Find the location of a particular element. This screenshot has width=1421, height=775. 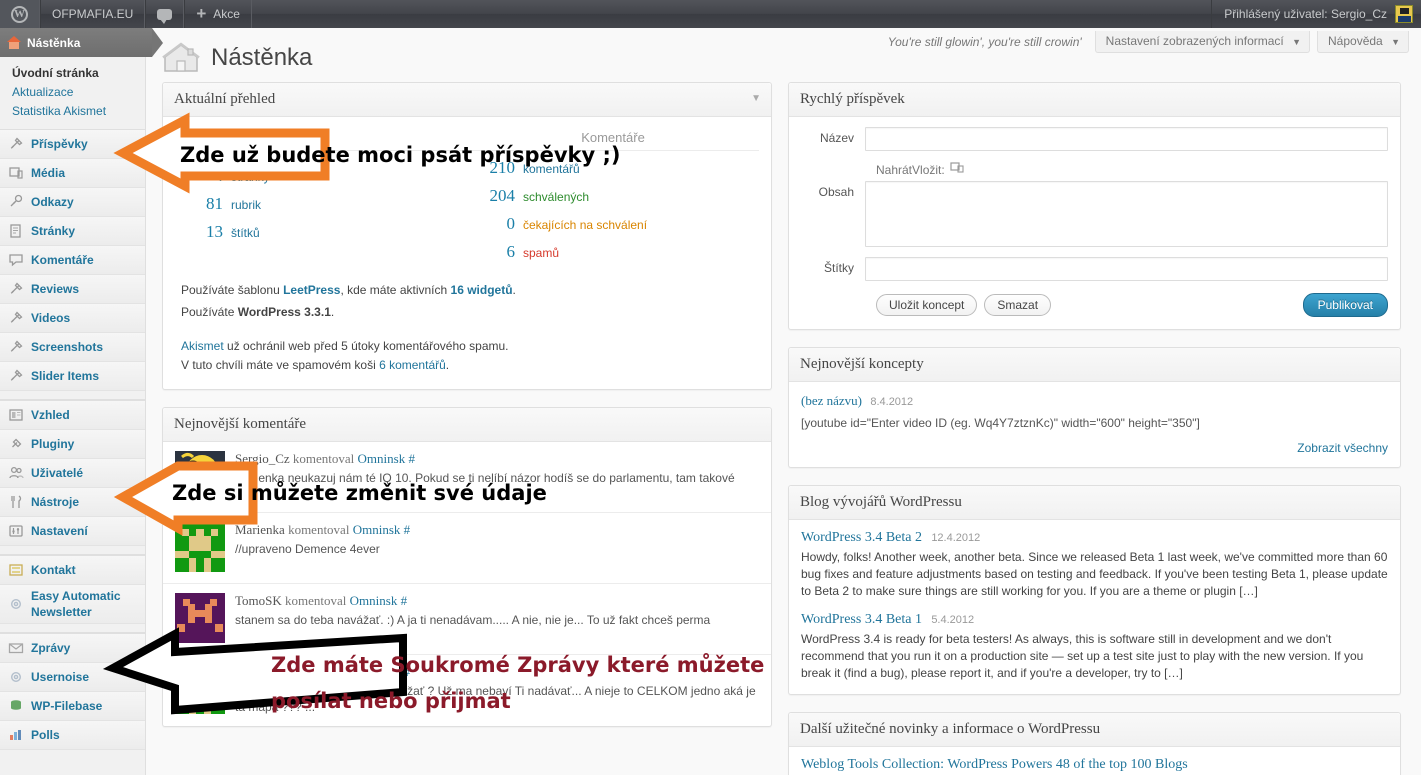

akismet-link: Akismet is located at coordinates (202, 346).